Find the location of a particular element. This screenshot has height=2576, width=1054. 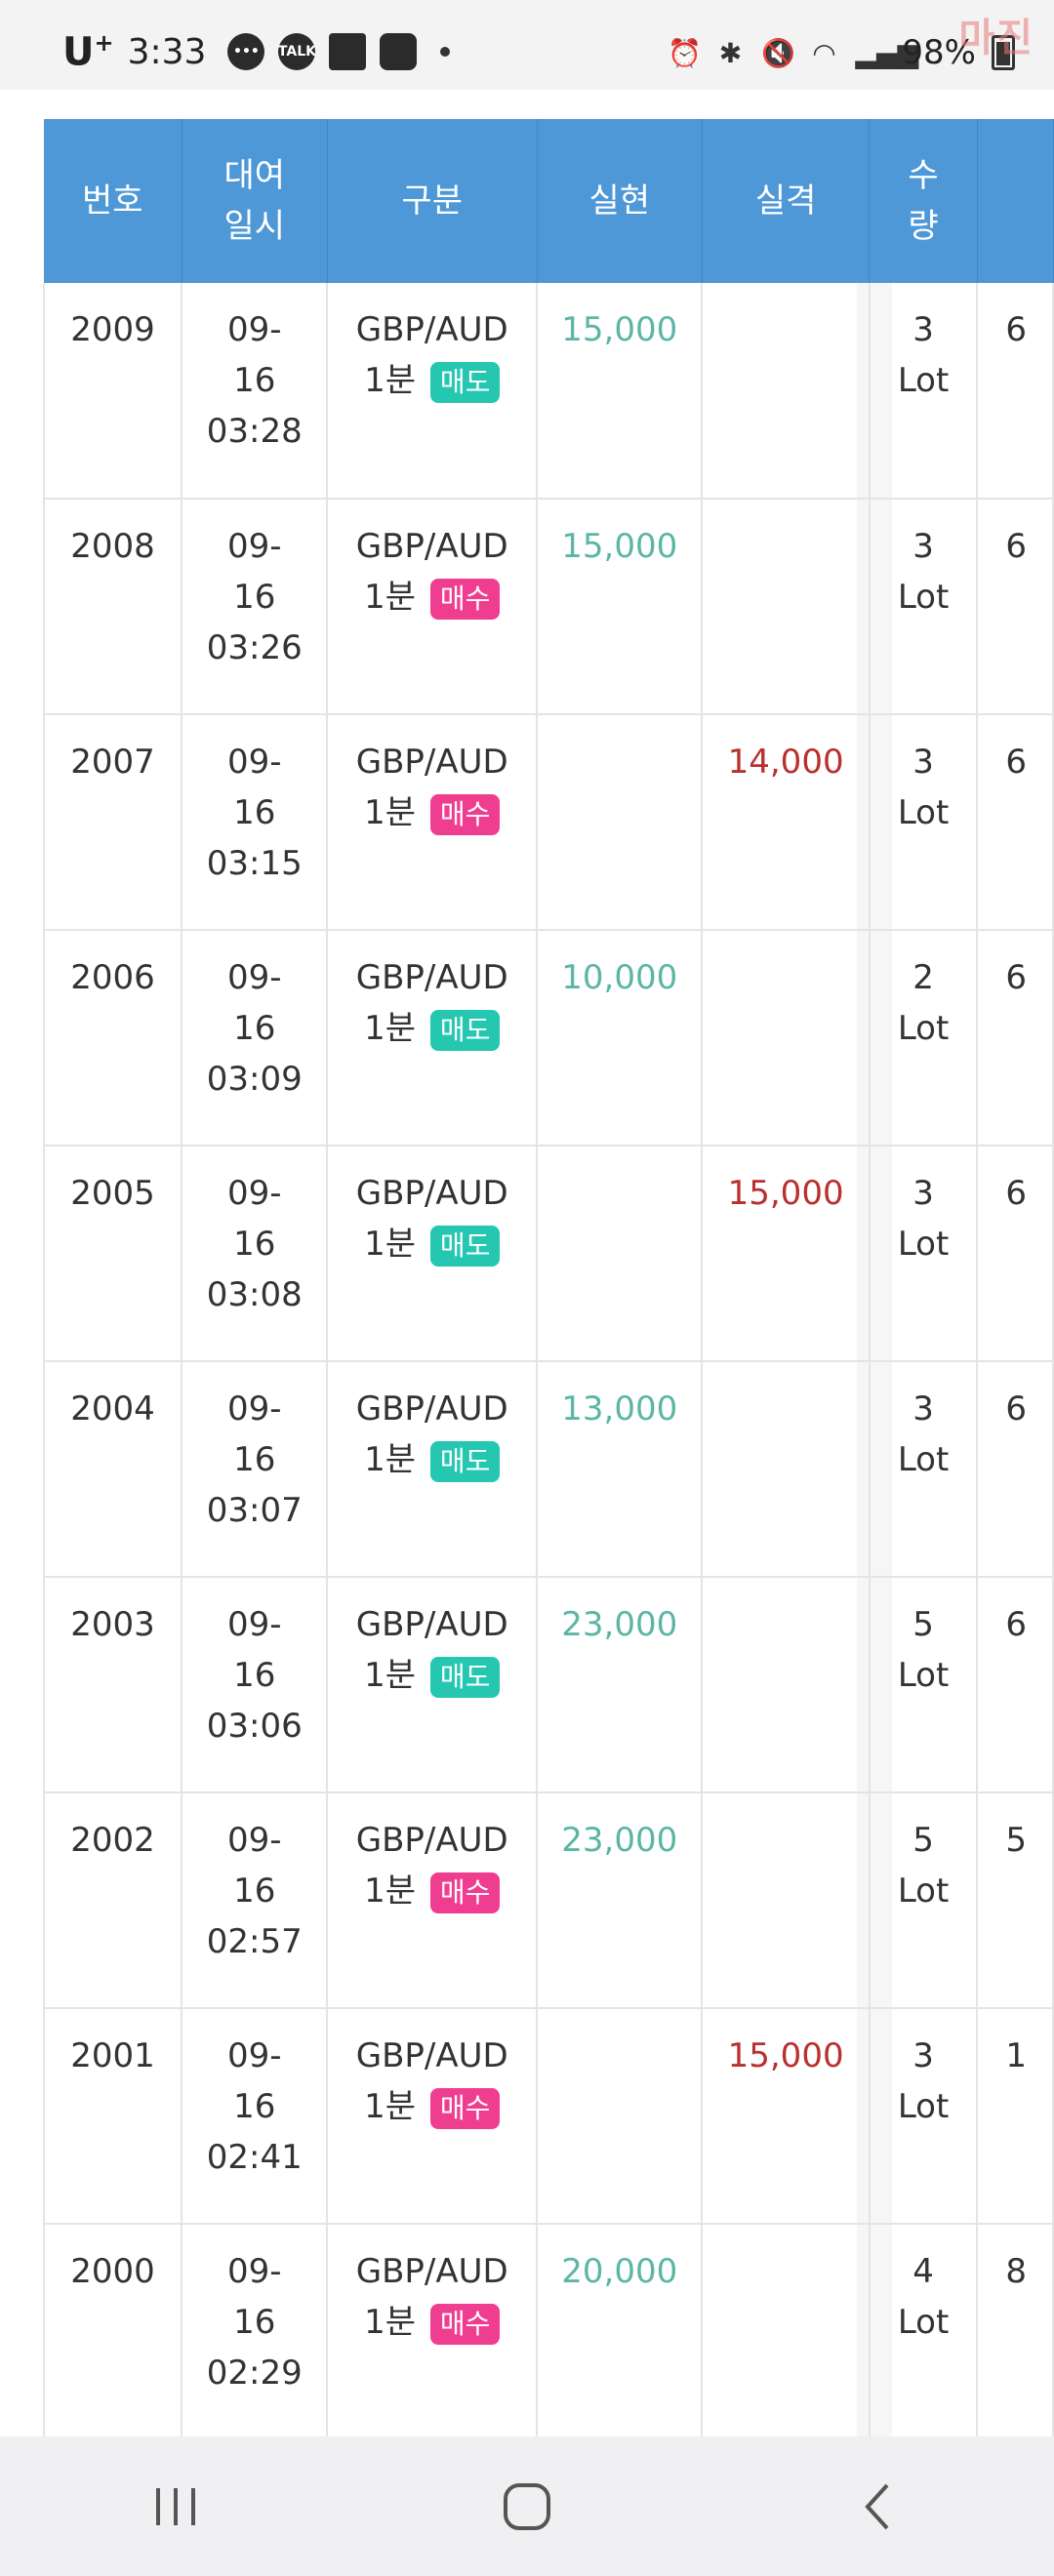

alarm-icon: ⏰ is located at coordinates (685, 52).